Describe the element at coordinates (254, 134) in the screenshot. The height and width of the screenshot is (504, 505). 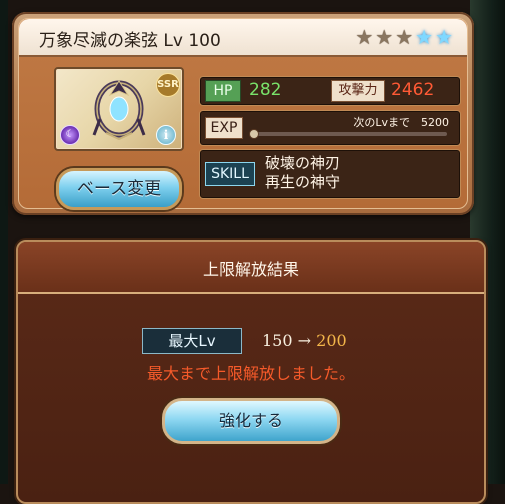
I see `exp-bar-knob` at that location.